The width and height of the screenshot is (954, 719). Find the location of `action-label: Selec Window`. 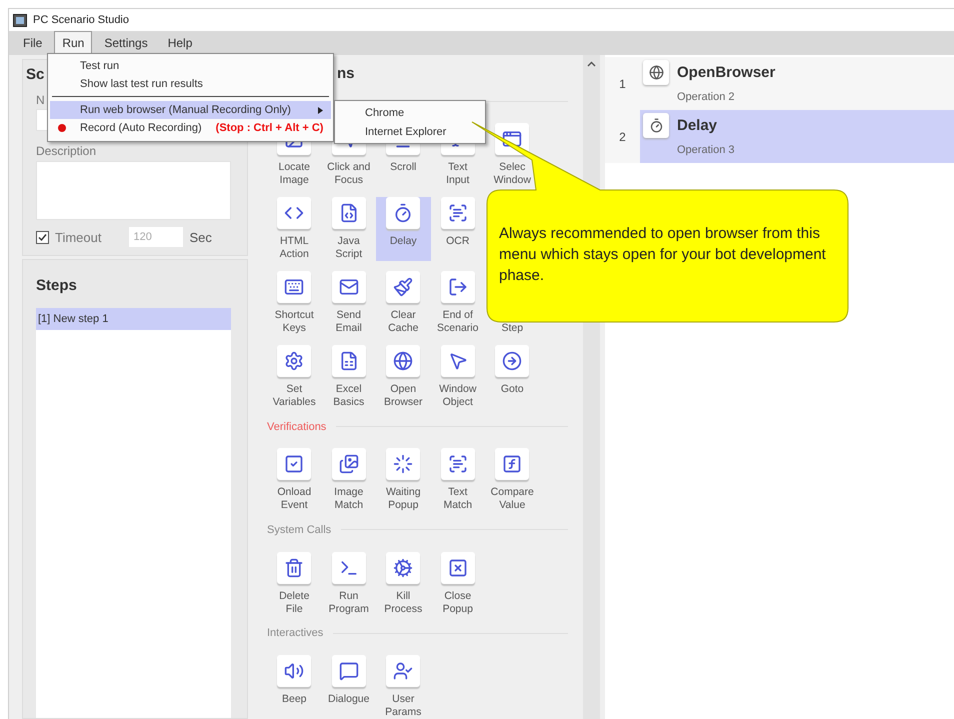

action-label: Selec Window is located at coordinates (512, 173).